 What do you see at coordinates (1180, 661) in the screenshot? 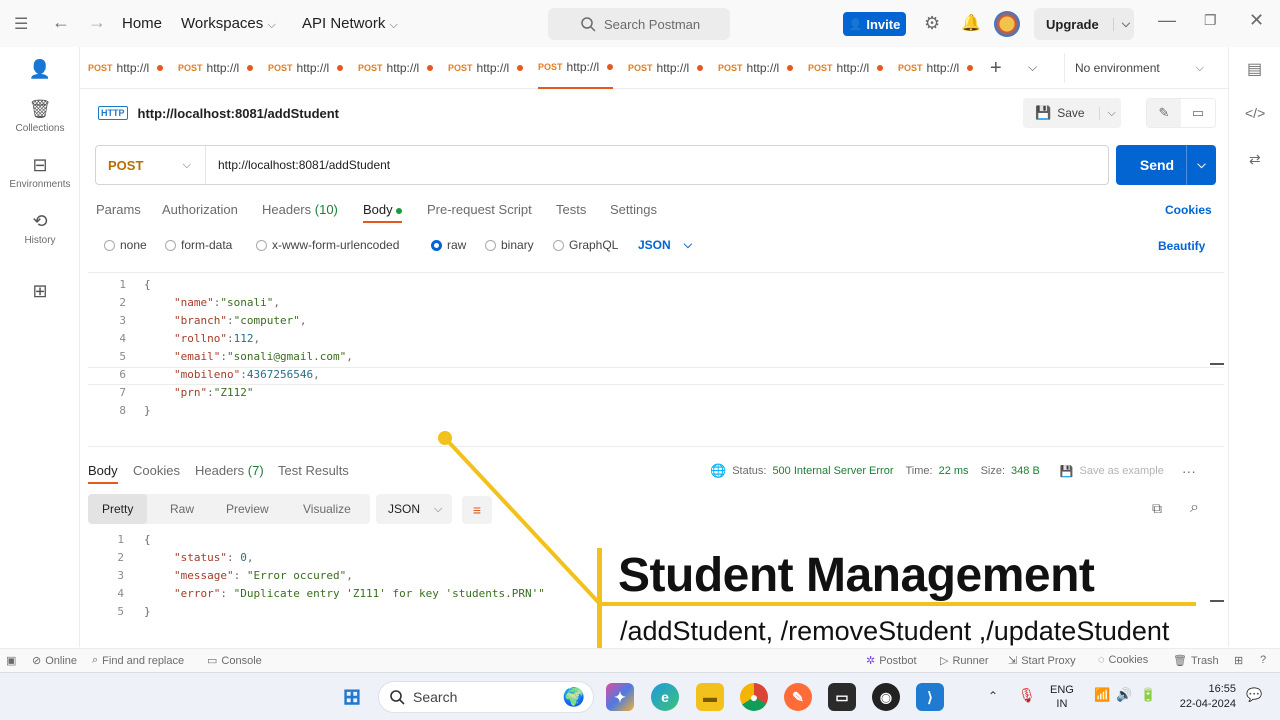
I see `trash-icon: 🗑` at bounding box center [1180, 661].